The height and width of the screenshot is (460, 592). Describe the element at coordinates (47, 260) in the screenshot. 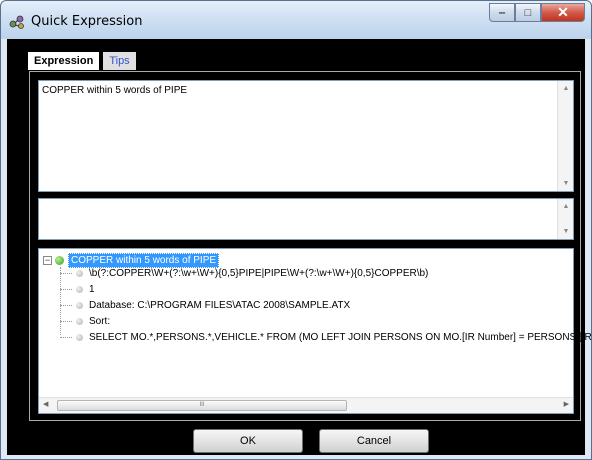

I see `collapse-icon: −` at that location.